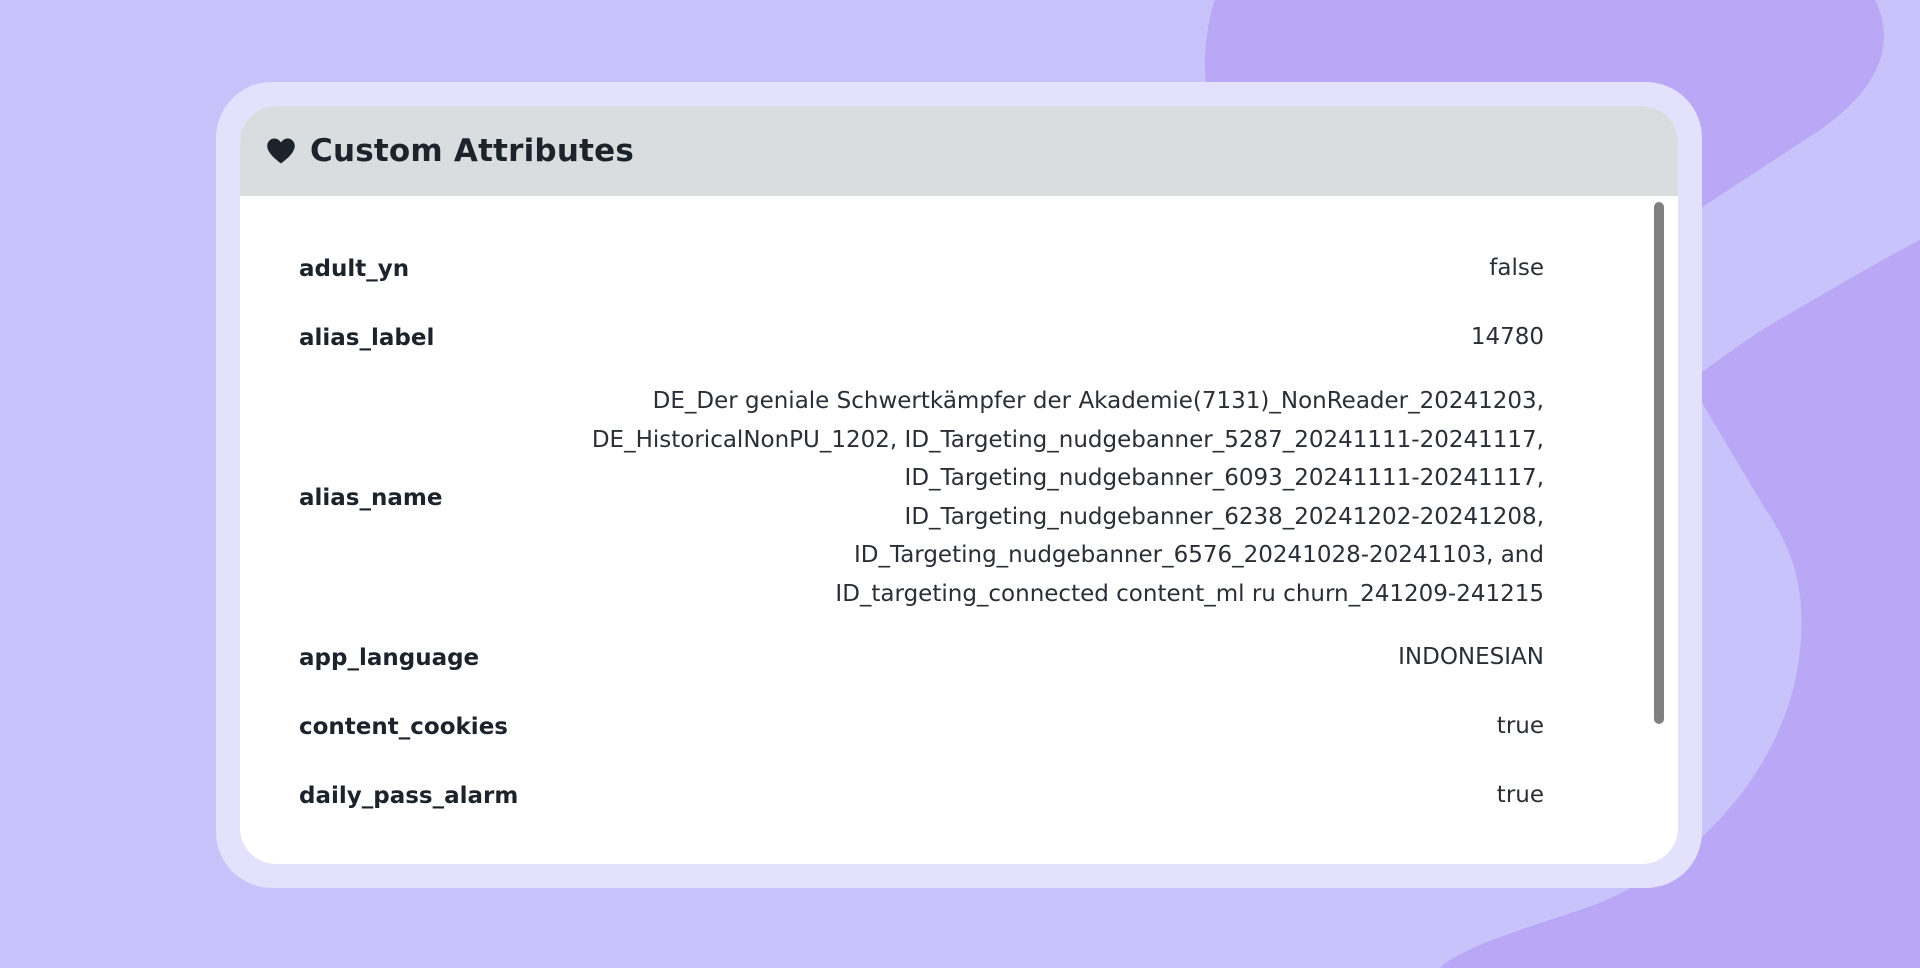  Describe the element at coordinates (389, 657) in the screenshot. I see `attribute-key: app_language` at that location.